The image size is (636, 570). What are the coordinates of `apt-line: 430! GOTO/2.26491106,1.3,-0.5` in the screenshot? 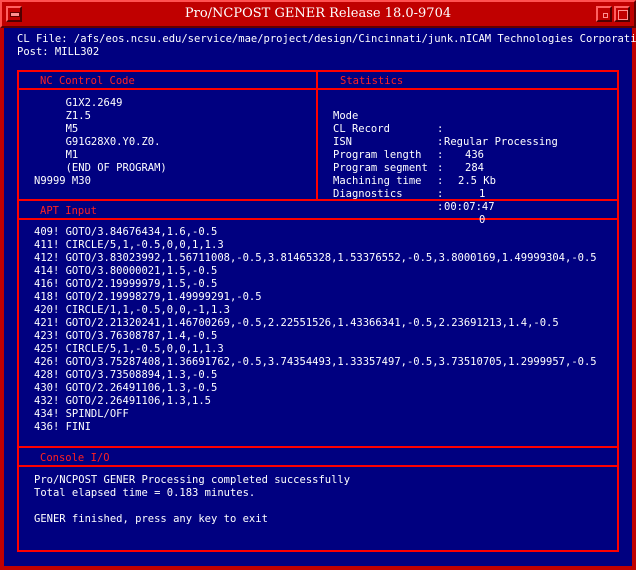 It's located at (126, 388).